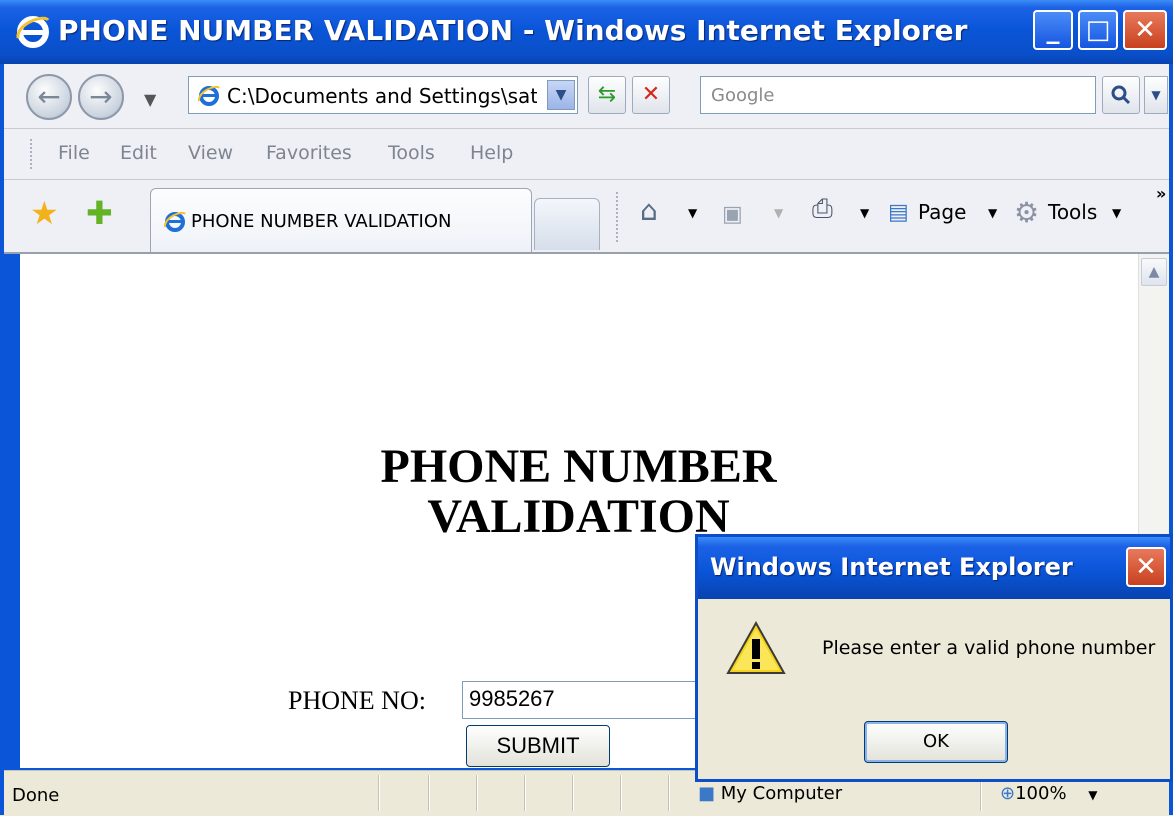  Describe the element at coordinates (309, 153) in the screenshot. I see `menu-favorites: Favorites` at that location.